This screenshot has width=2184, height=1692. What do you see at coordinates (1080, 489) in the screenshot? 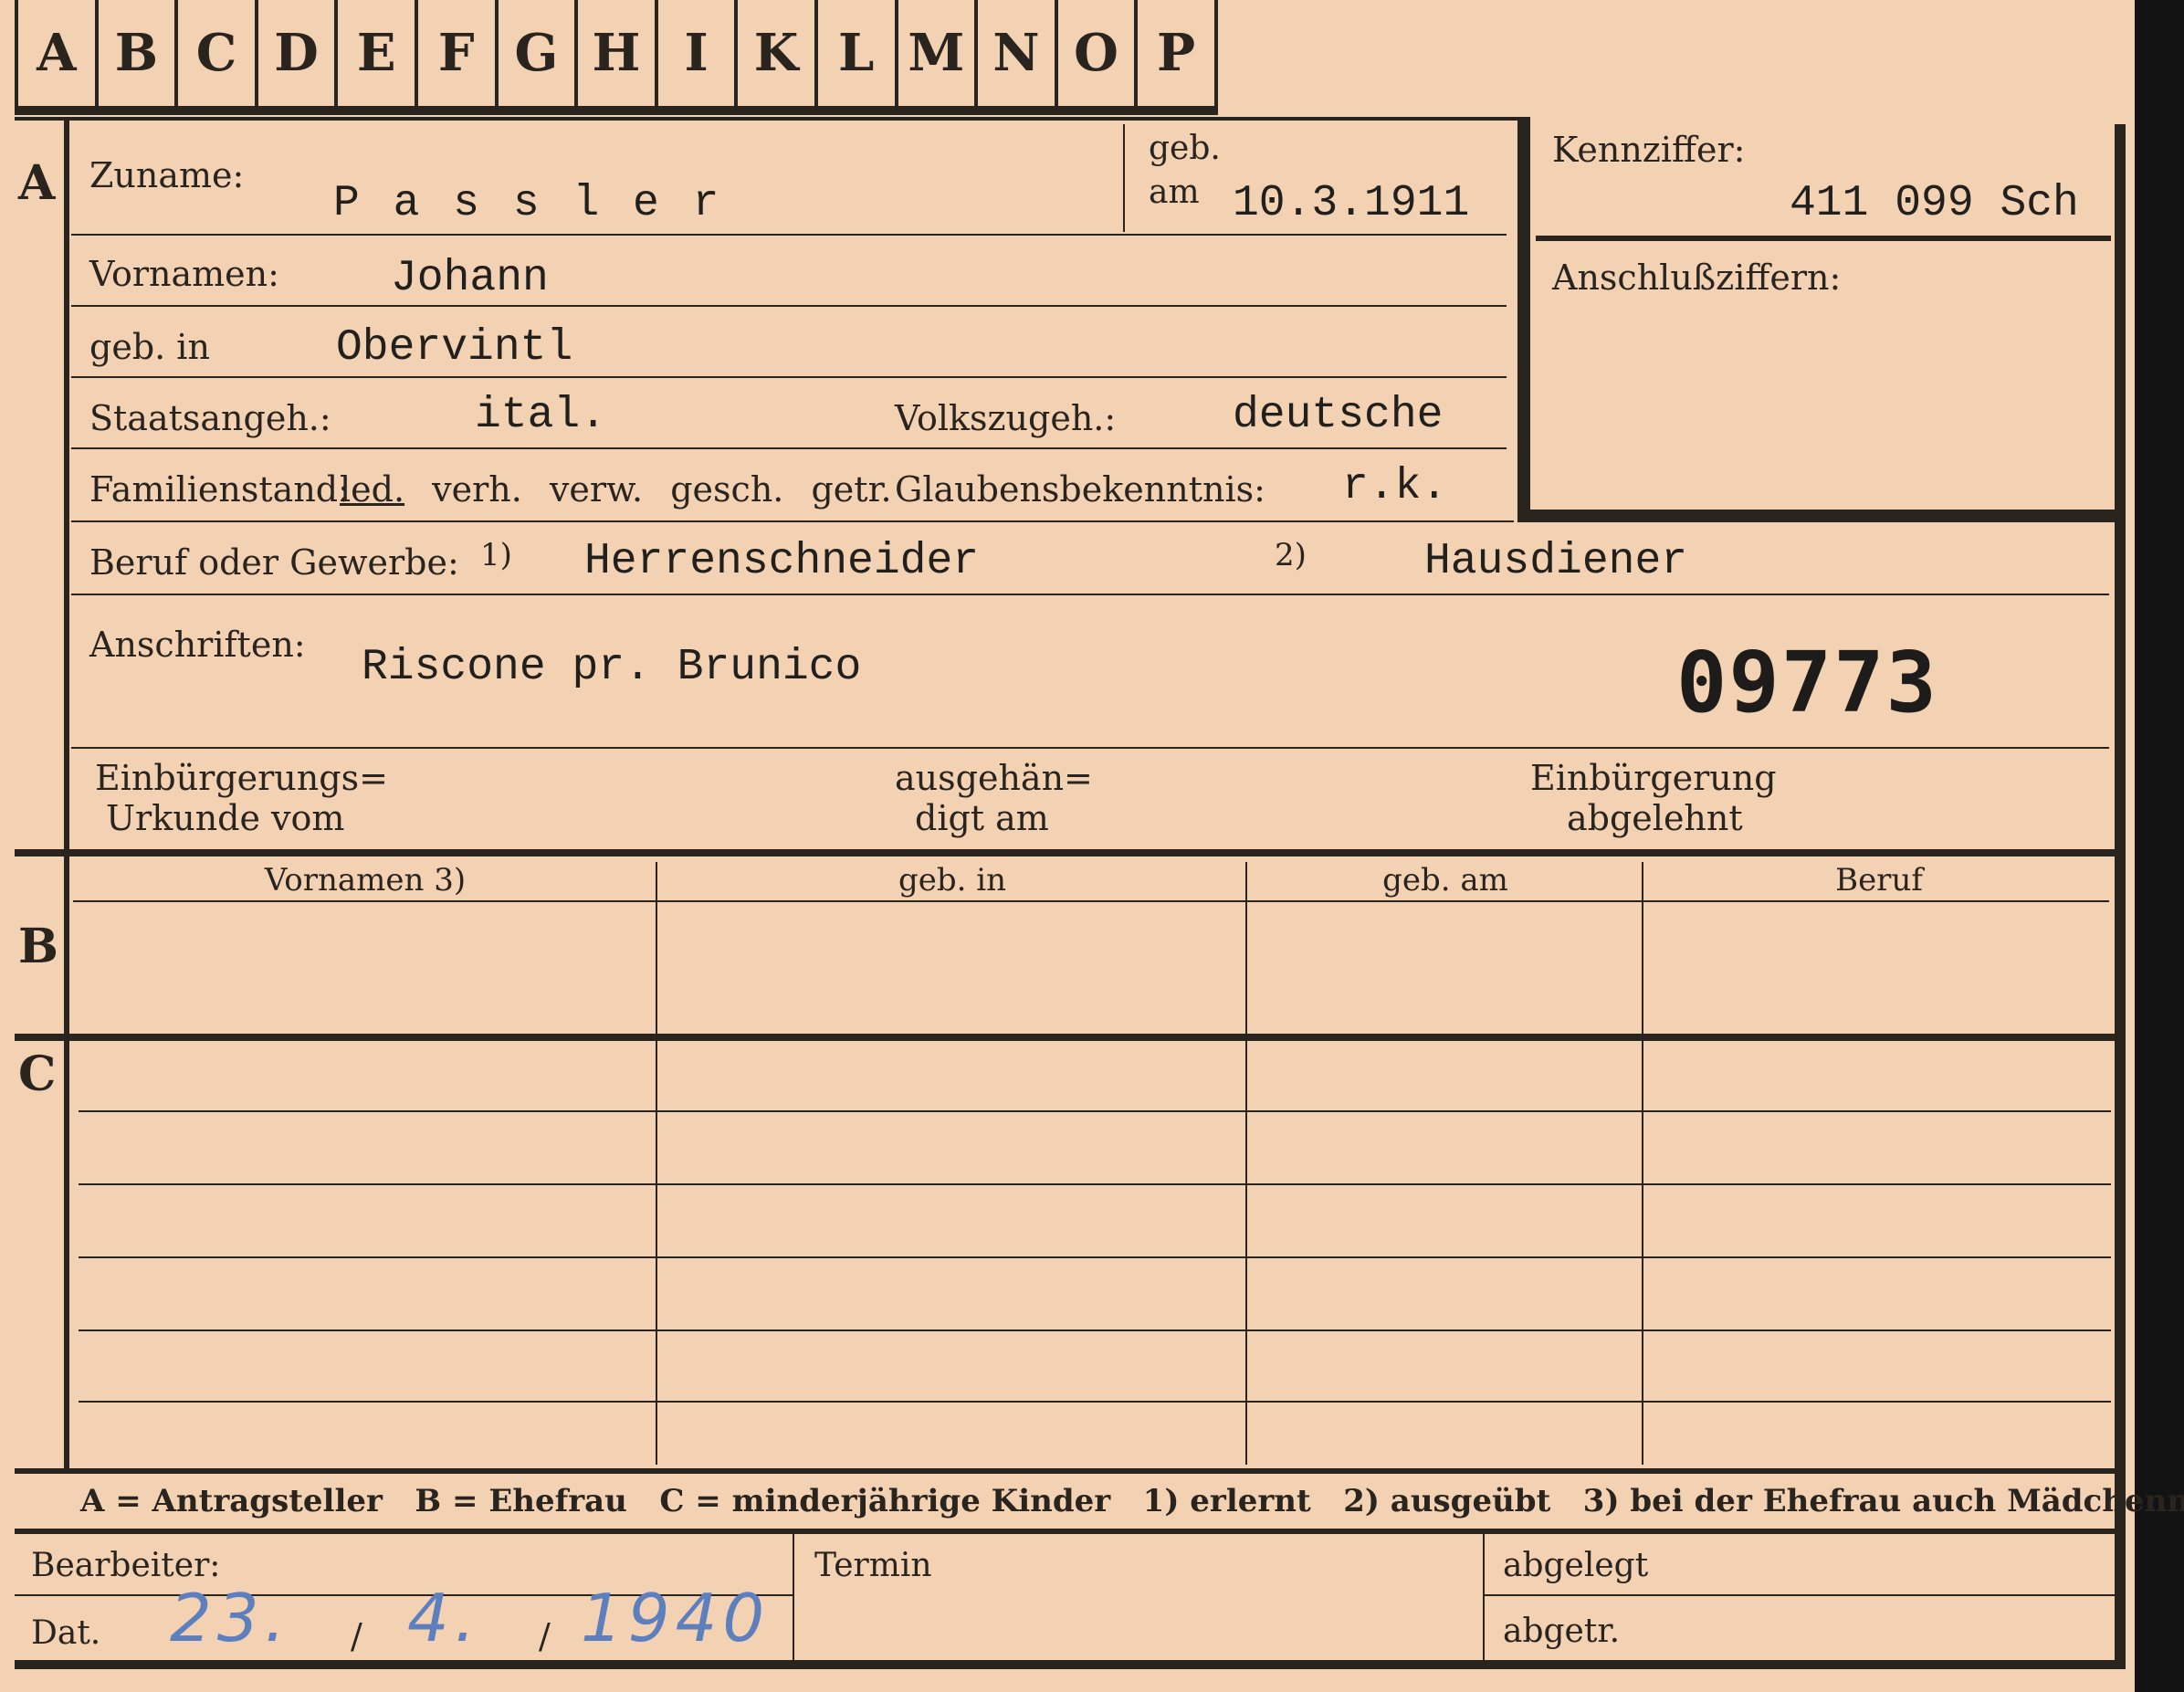
I see `glaube-label: Glaubensbekenntnis:` at bounding box center [1080, 489].